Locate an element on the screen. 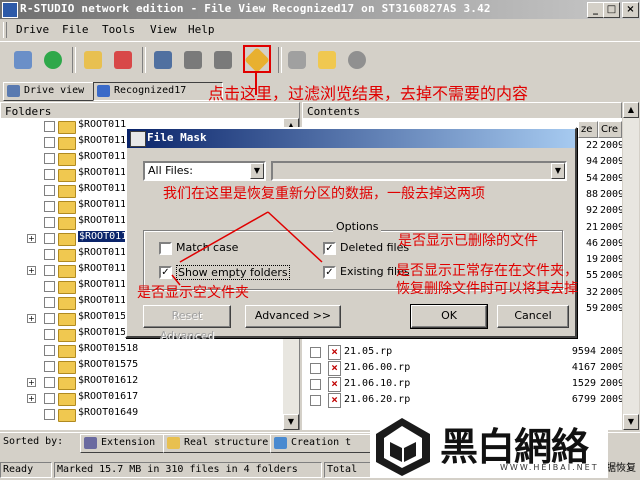 This screenshot has height=480, width=640. status-tail: 据恢复 is located at coordinates (621, 468).